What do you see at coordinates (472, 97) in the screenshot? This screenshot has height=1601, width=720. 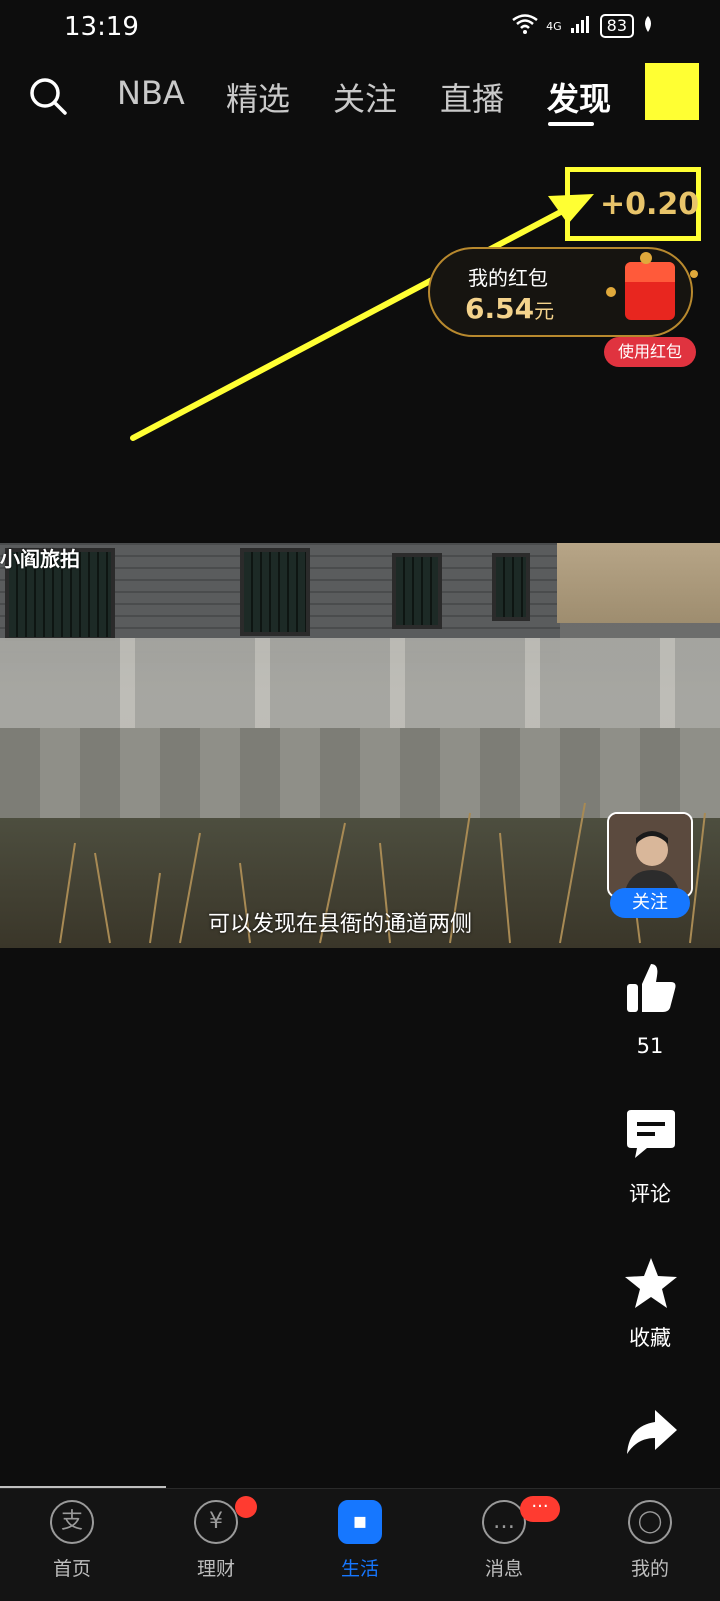 I see `tab-live: 直播` at bounding box center [472, 97].